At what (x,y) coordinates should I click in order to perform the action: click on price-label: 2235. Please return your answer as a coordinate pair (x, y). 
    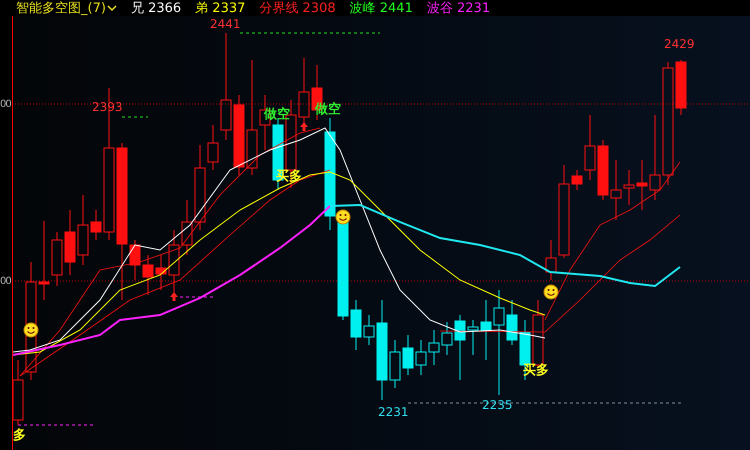
    Looking at the image, I should click on (497, 405).